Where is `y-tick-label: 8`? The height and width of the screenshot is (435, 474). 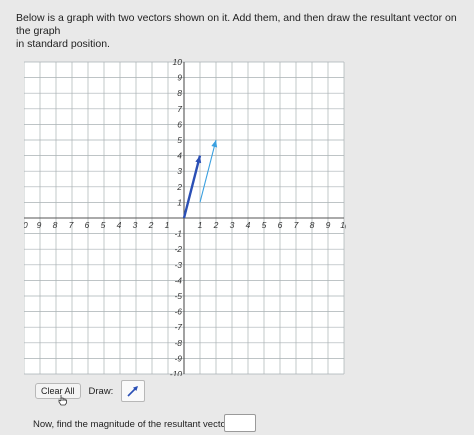
y-tick-label: 8 is located at coordinates (179, 93).